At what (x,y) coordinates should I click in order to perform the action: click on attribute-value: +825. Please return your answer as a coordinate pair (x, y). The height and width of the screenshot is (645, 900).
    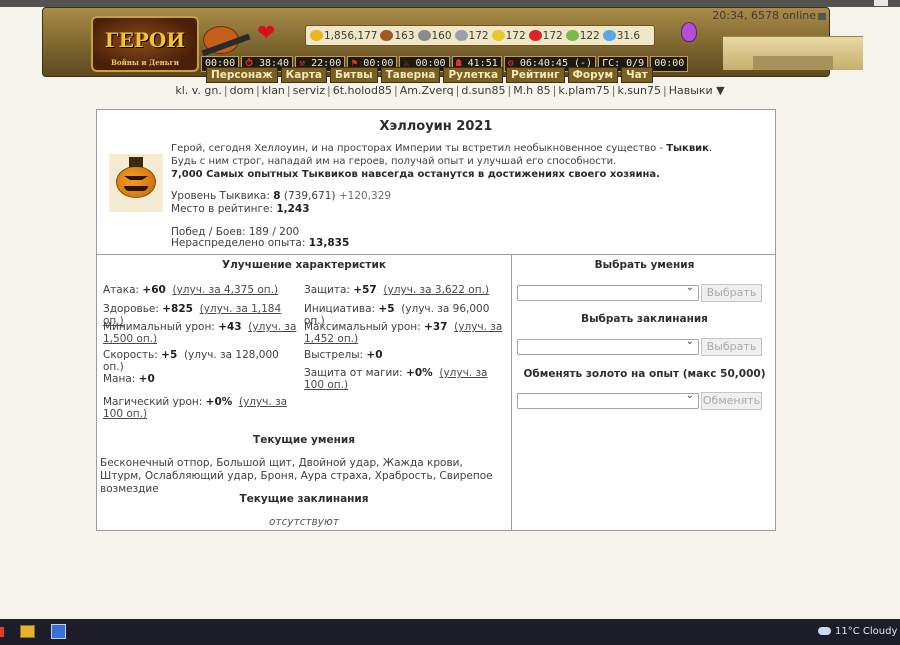
    Looking at the image, I should click on (177, 309).